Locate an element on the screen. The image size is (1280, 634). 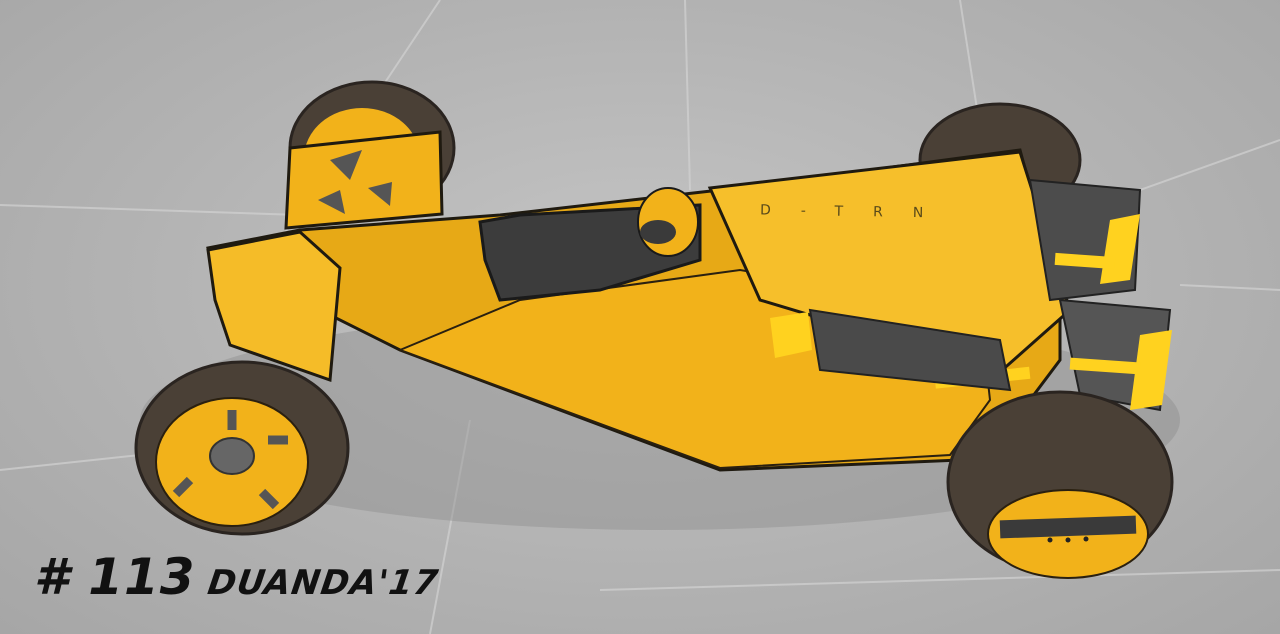
signature-name: DUANDA'17 is located at coordinates (323, 583).